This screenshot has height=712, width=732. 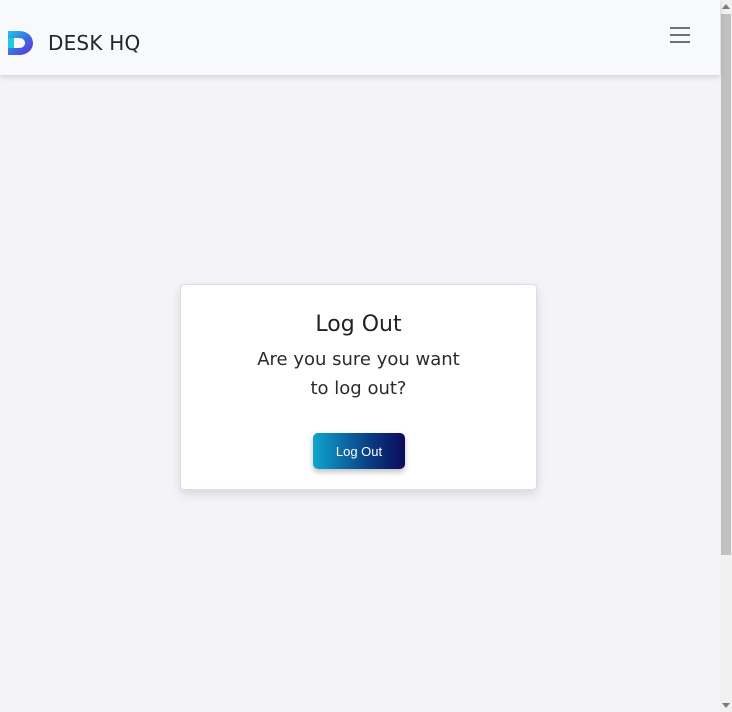 I want to click on top-navbar: DESK HQ, so click(x=360, y=37).